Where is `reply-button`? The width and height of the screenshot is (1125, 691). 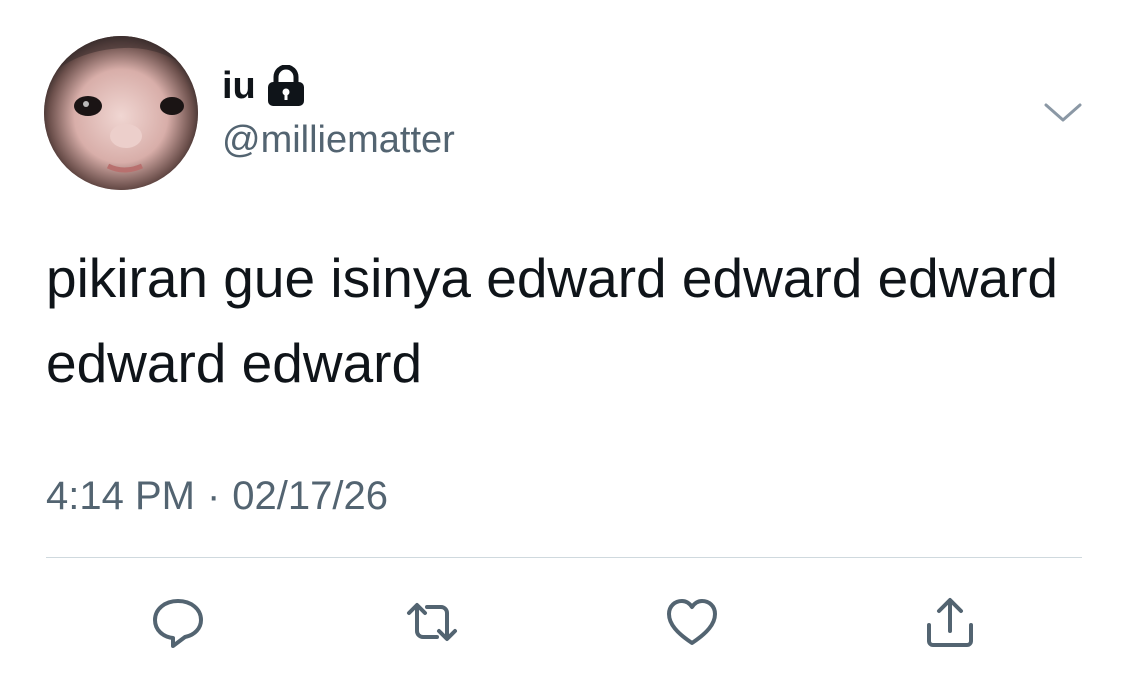
reply-button is located at coordinates (178, 622).